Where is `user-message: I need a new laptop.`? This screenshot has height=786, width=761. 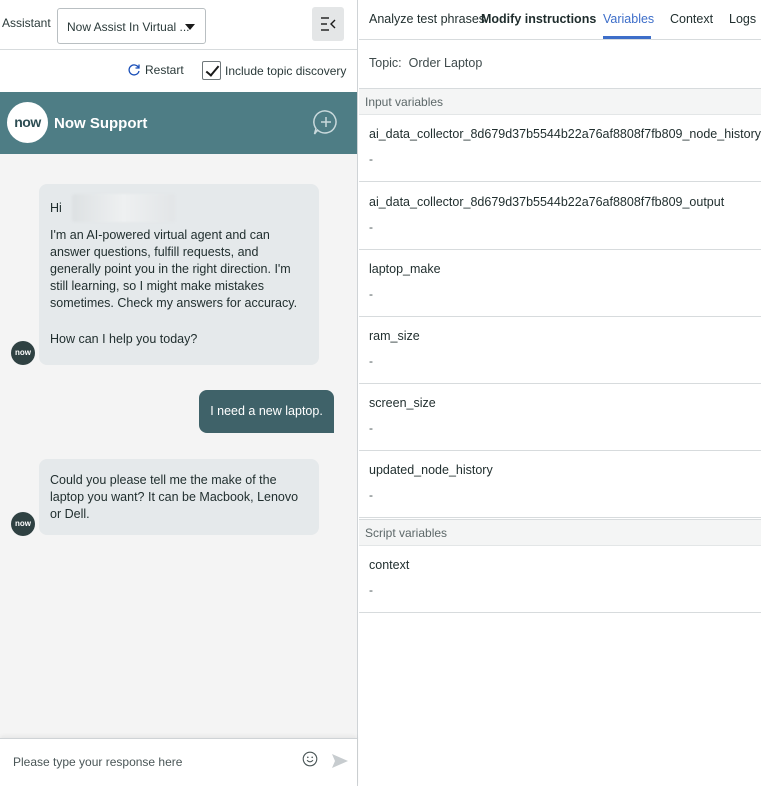
user-message: I need a new laptop. is located at coordinates (266, 411).